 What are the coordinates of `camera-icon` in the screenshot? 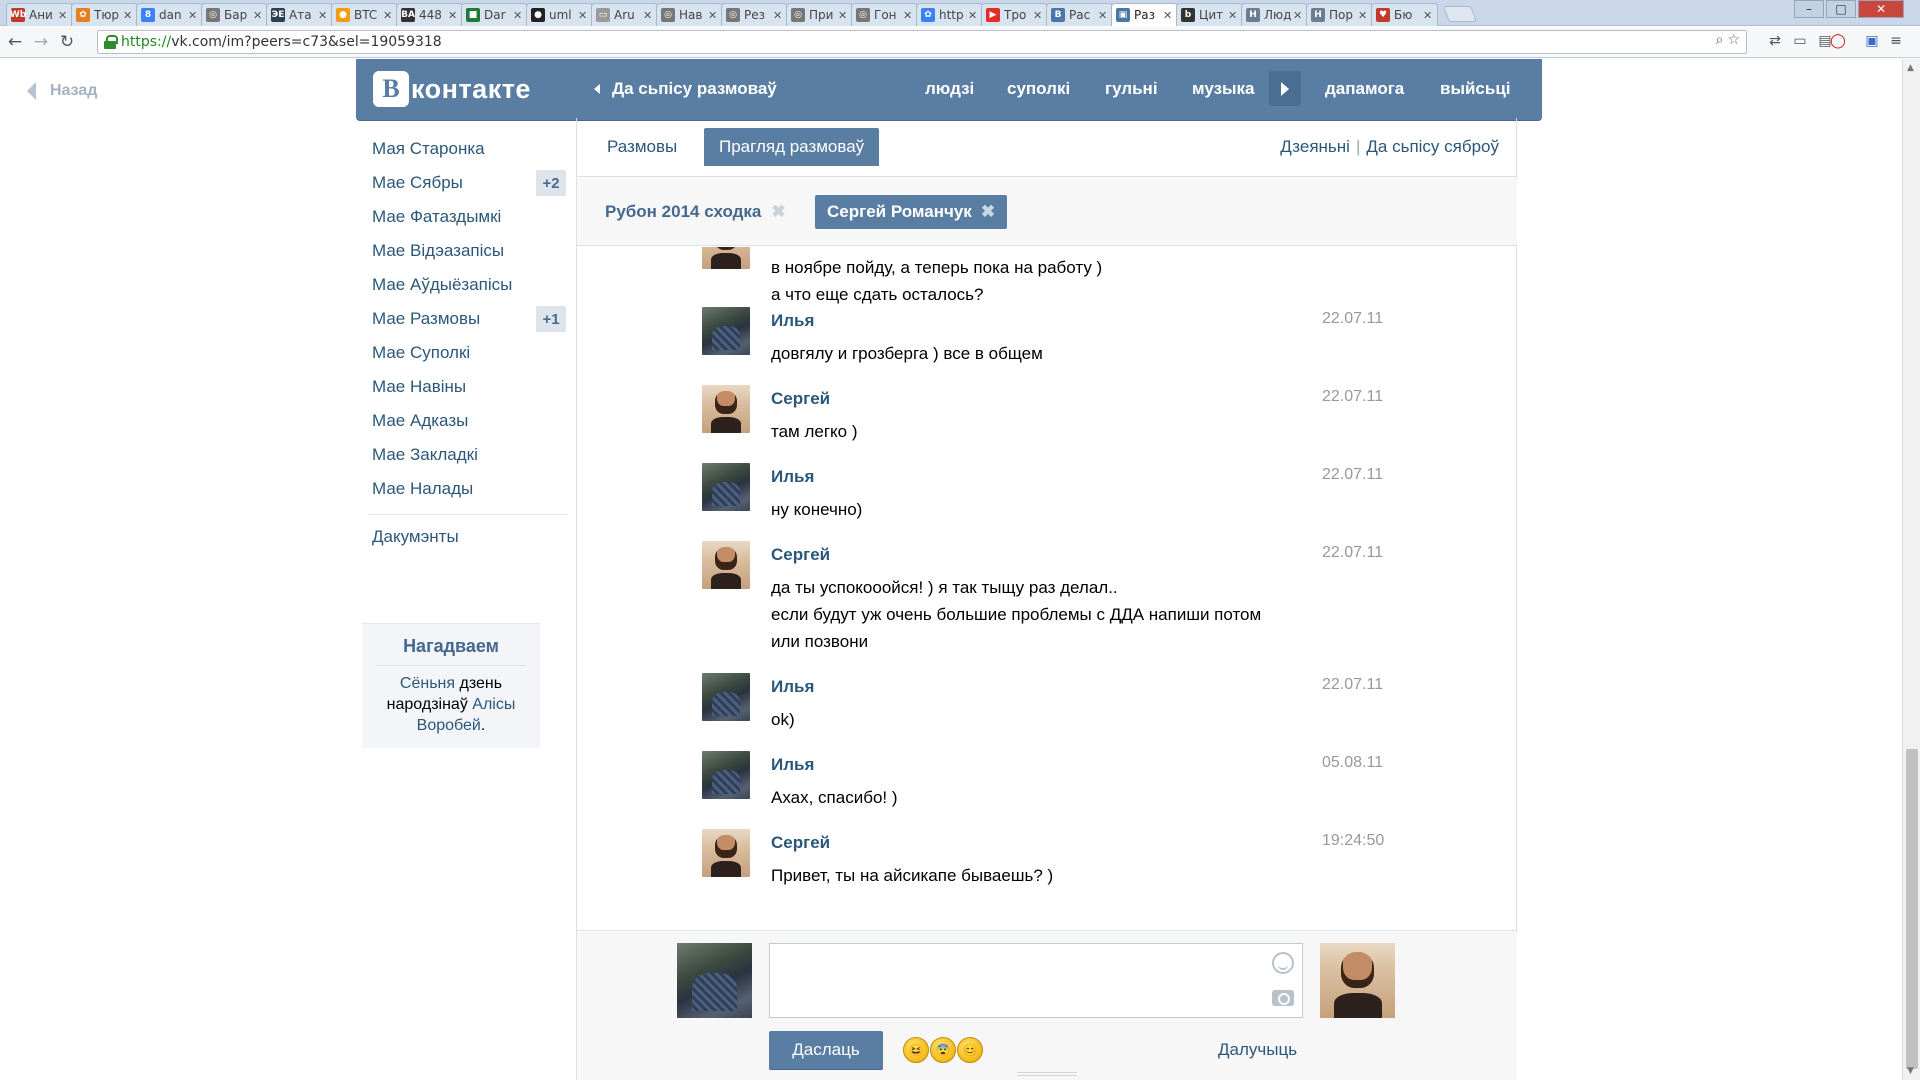 It's located at (1283, 998).